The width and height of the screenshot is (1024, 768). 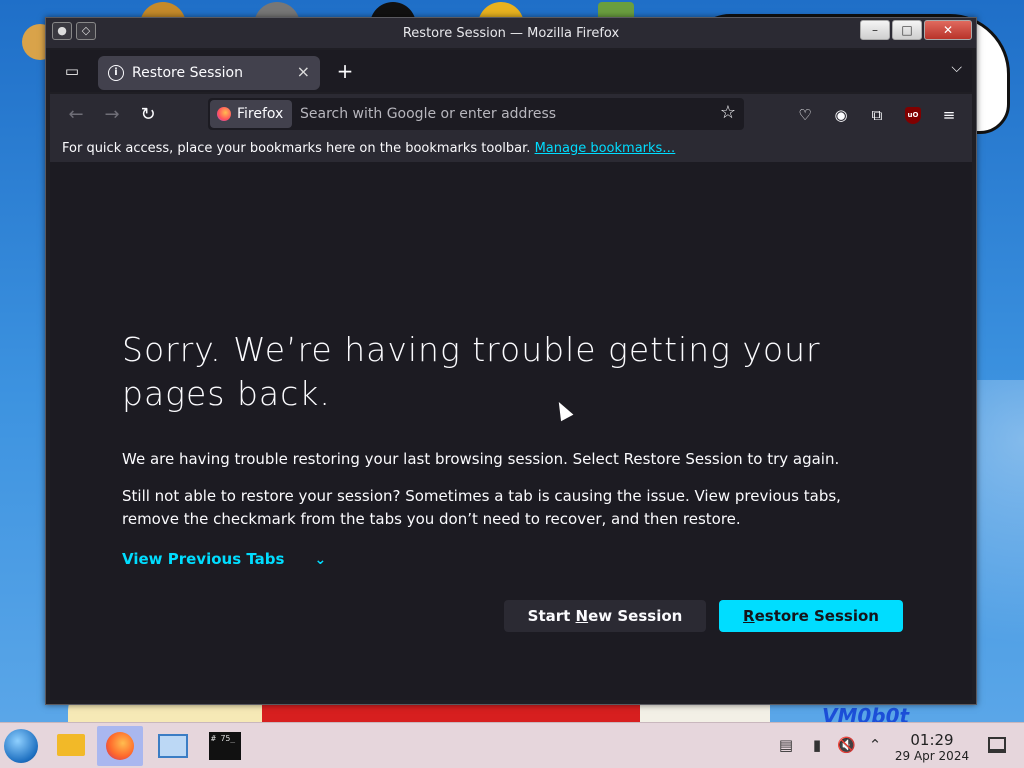 I want to click on close-tab-icon: ×, so click(x=303, y=71).